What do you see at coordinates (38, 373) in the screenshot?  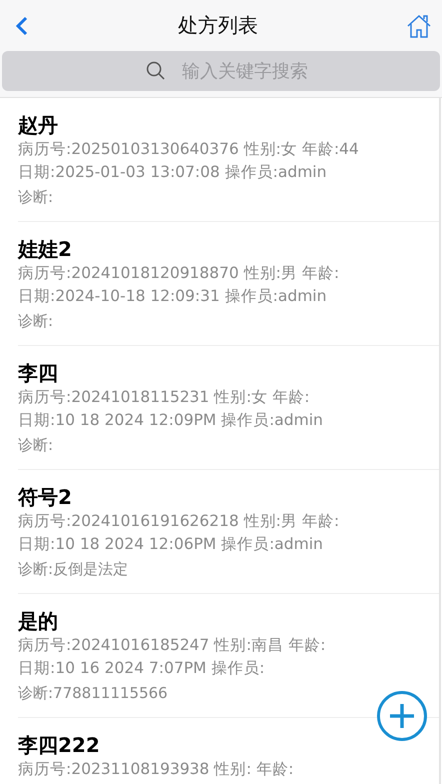 I see `patient-name: 李四` at bounding box center [38, 373].